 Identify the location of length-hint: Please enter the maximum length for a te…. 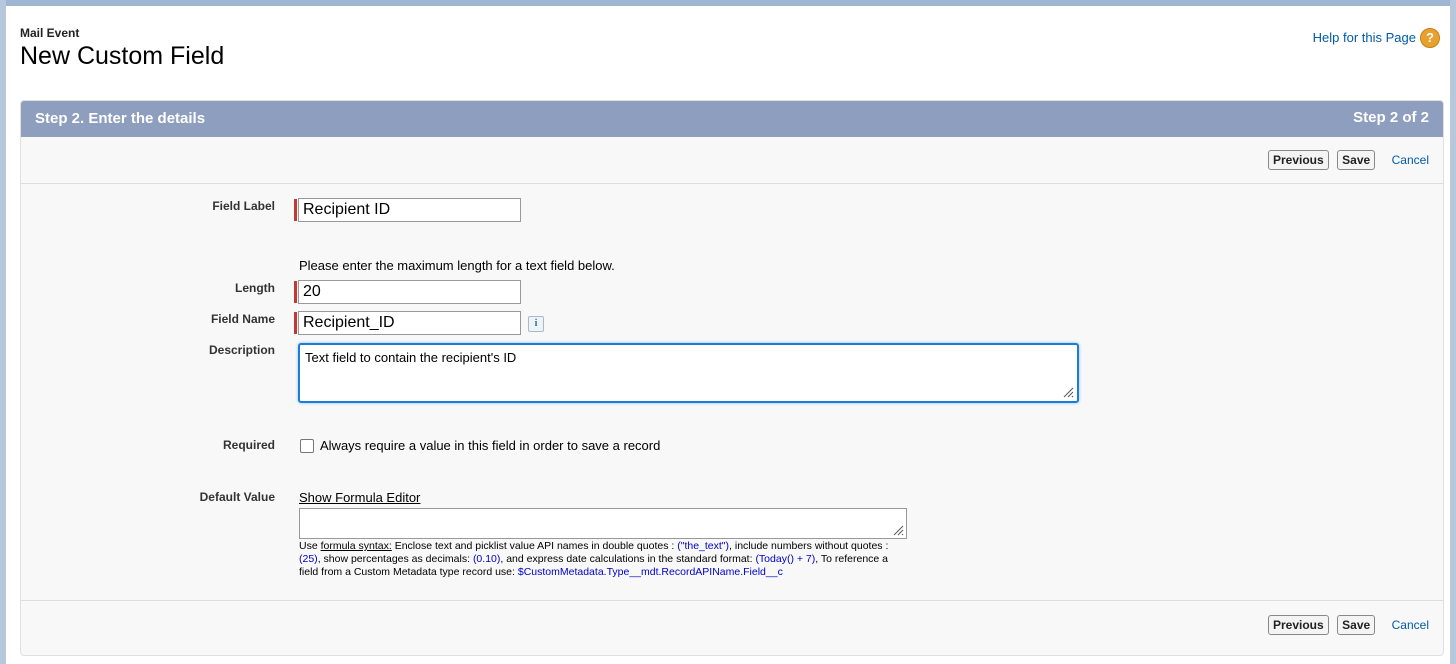
(457, 265).